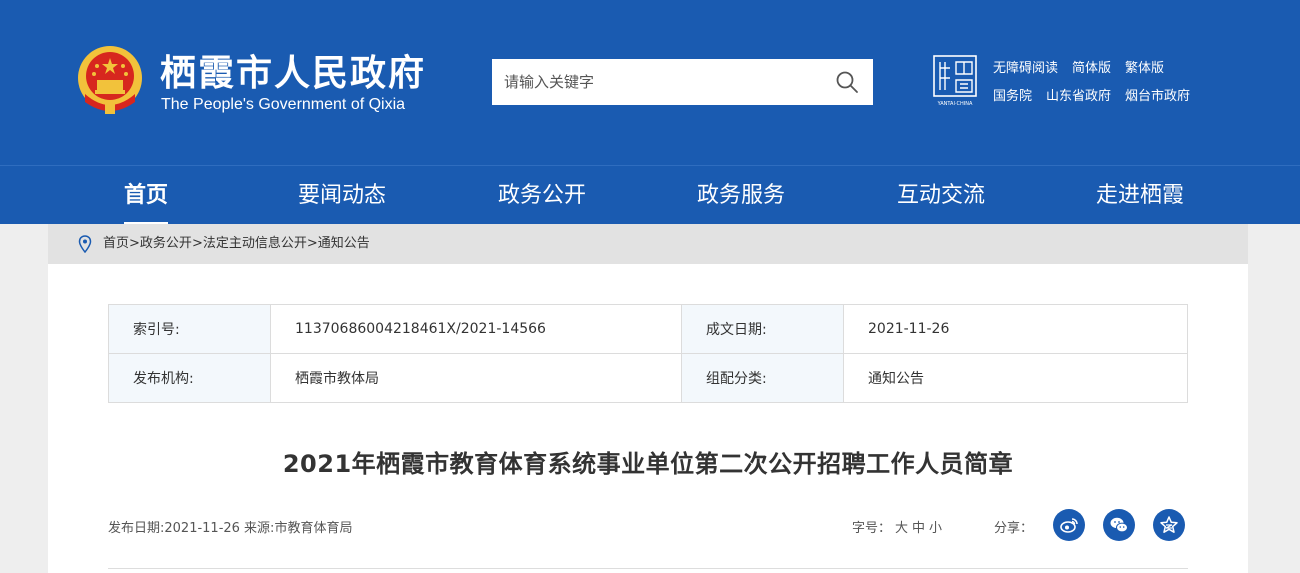 This screenshot has width=1300, height=573. What do you see at coordinates (1157, 94) in the screenshot?
I see `link-yantai-gov: 烟台市政府` at bounding box center [1157, 94].